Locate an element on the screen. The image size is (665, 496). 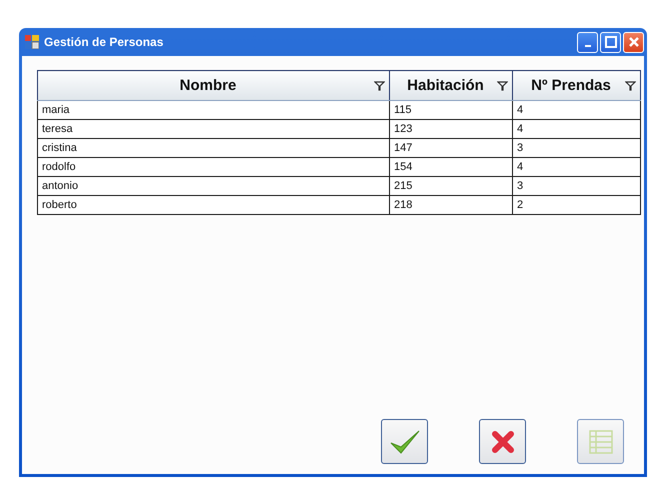
table-cell: 115 is located at coordinates (451, 110).